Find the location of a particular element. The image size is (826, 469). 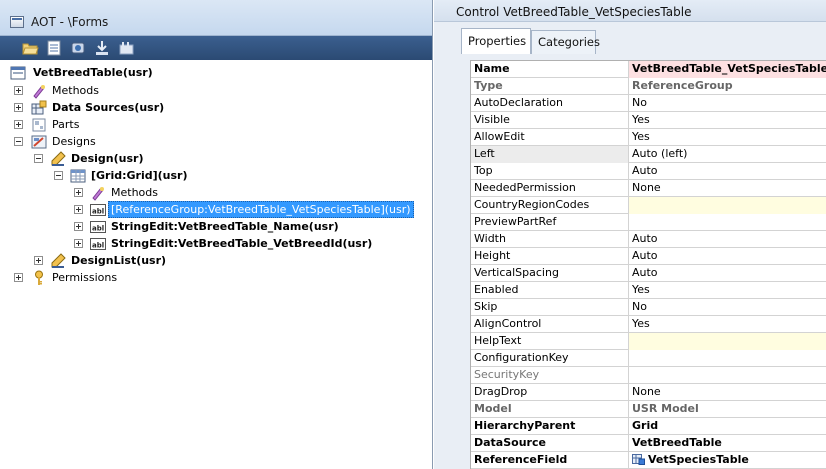

property-name: ConfigurationKey is located at coordinates (550, 358).